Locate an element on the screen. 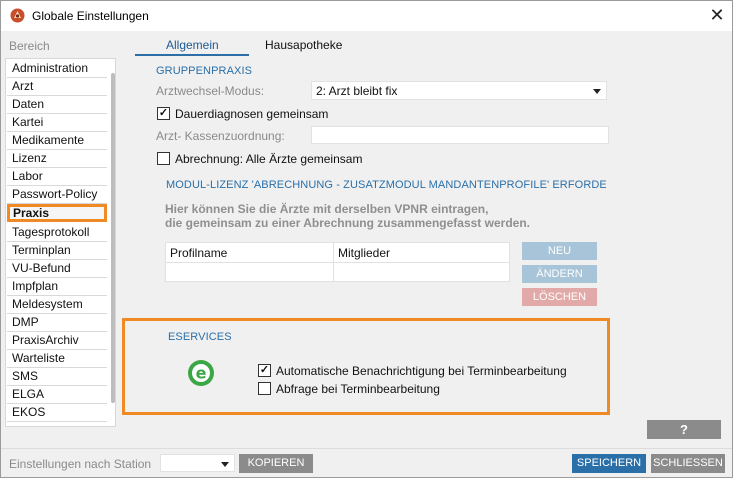 The image size is (733, 478). sidebar-item-administration: Administration is located at coordinates (57, 69).